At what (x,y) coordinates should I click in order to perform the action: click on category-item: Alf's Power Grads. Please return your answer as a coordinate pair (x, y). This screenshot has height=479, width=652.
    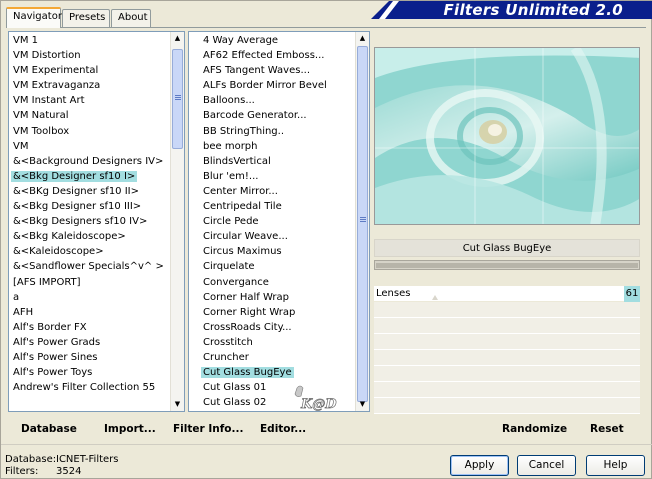
    Looking at the image, I should click on (89, 342).